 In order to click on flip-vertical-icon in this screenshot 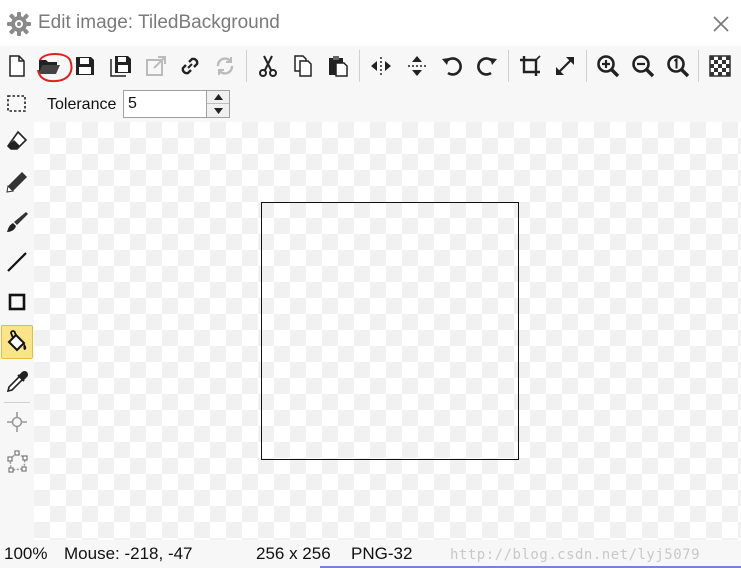, I will do `click(417, 66)`.